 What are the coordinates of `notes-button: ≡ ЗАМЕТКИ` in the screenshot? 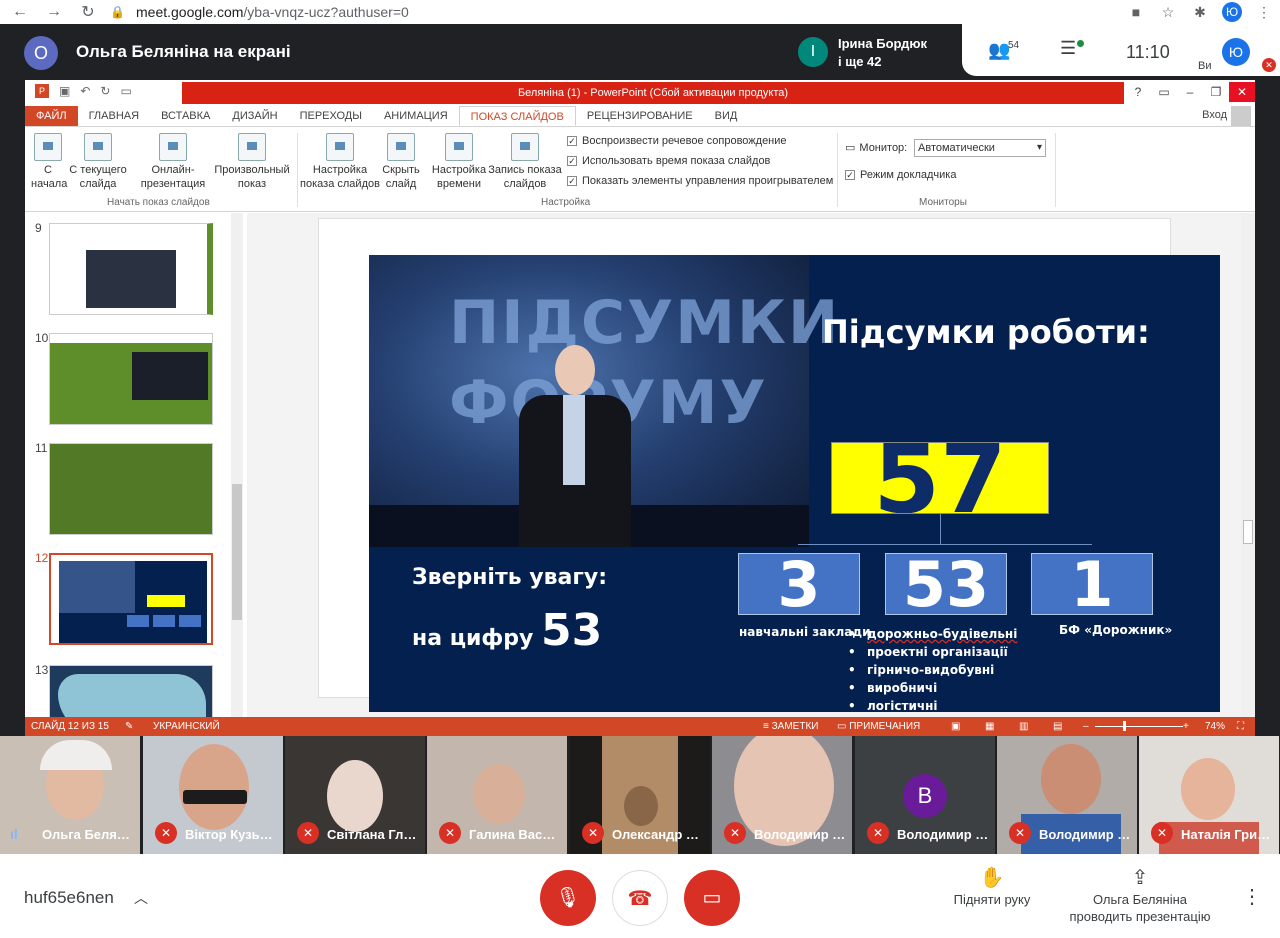 It's located at (790, 726).